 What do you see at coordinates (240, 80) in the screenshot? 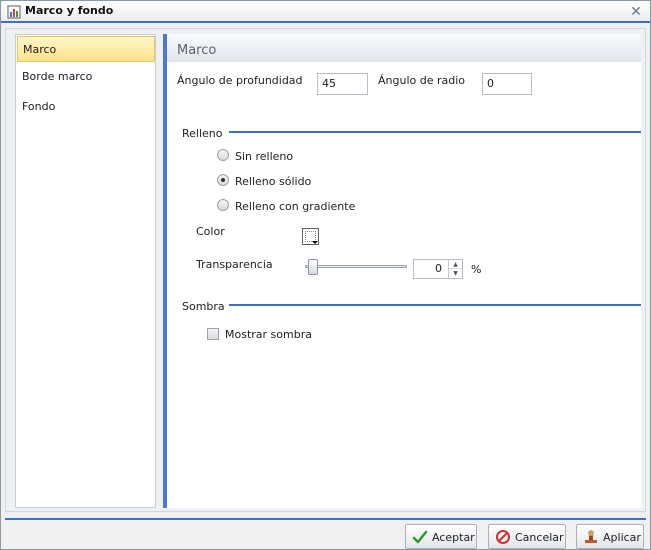
I see `depth-angle-label: Ángulo de profundidad` at bounding box center [240, 80].